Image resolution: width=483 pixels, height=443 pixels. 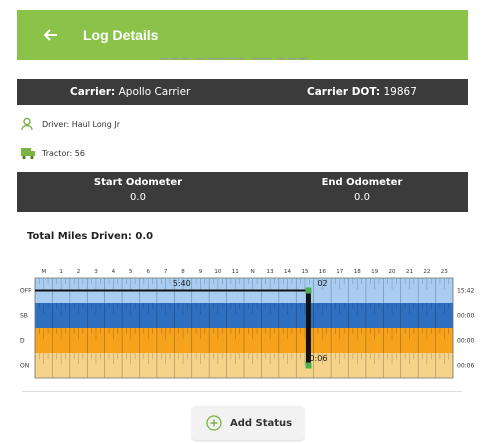 What do you see at coordinates (235, 272) in the screenshot?
I see `hour-label: 11` at bounding box center [235, 272].